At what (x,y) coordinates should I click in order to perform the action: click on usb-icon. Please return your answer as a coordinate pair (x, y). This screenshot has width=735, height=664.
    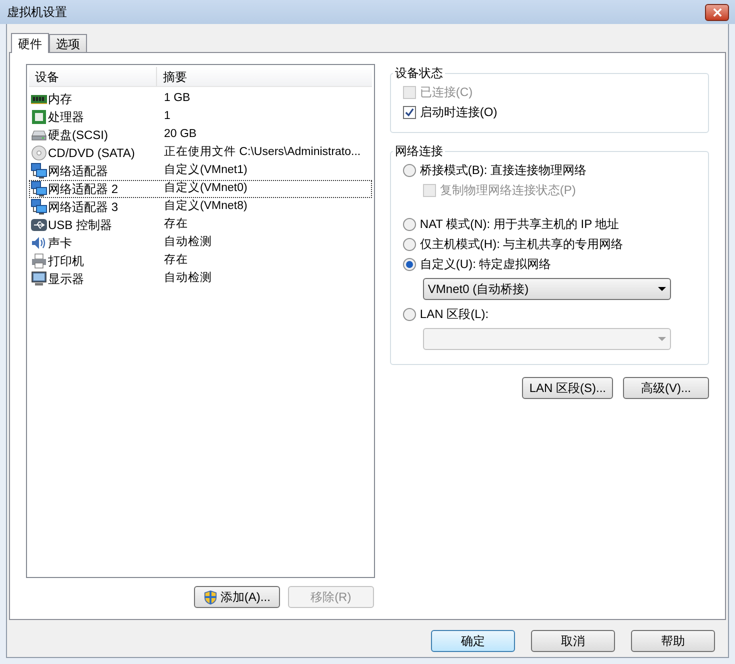
    Looking at the image, I should click on (39, 225).